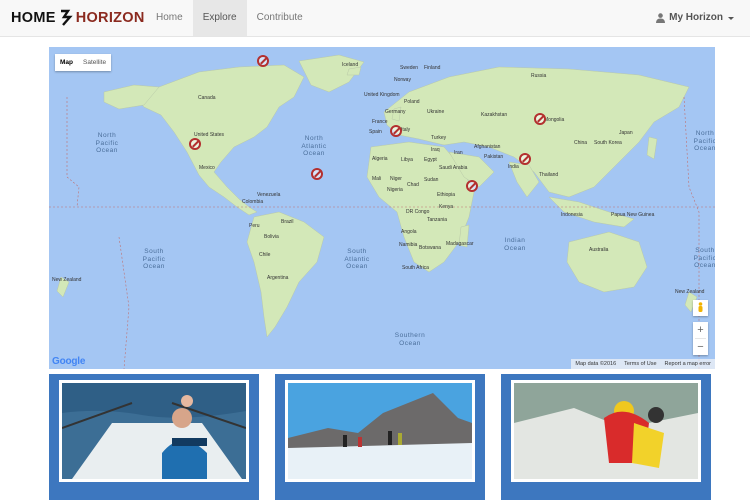  I want to click on country-label: Ethiopia, so click(446, 195).